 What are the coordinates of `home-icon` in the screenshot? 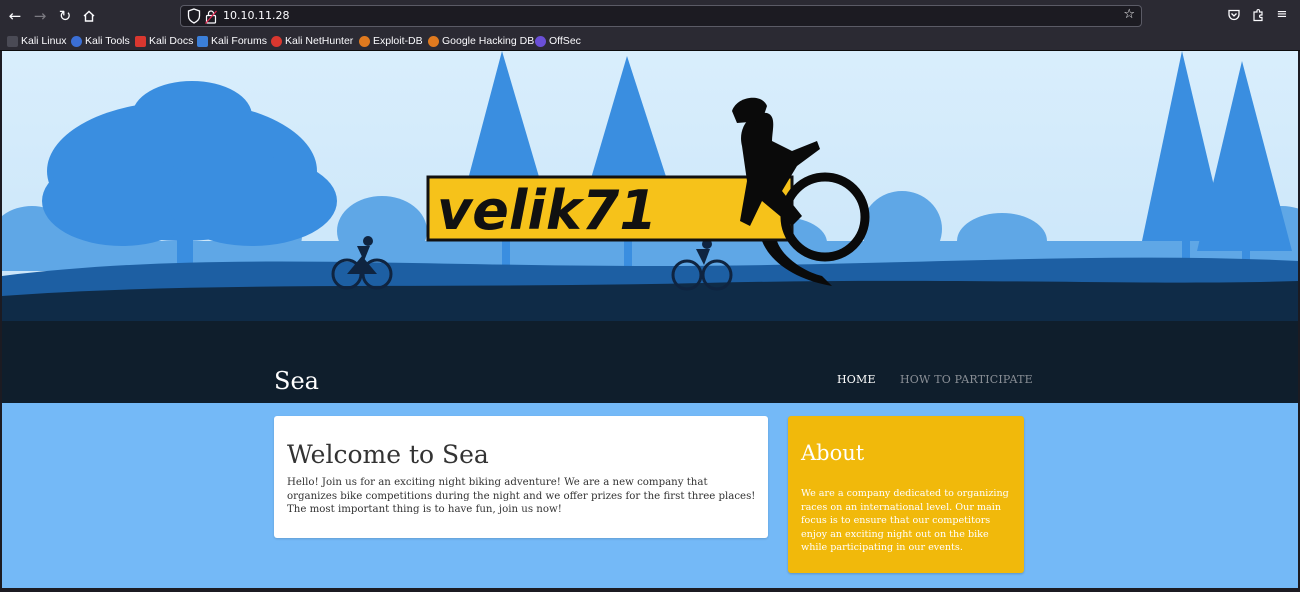 It's located at (89, 16).